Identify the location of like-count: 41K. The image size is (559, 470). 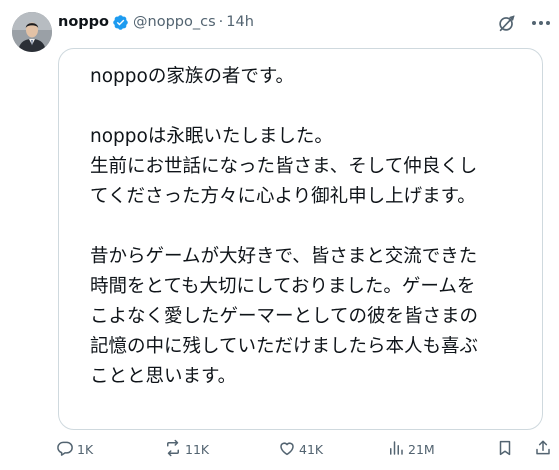
(311, 449).